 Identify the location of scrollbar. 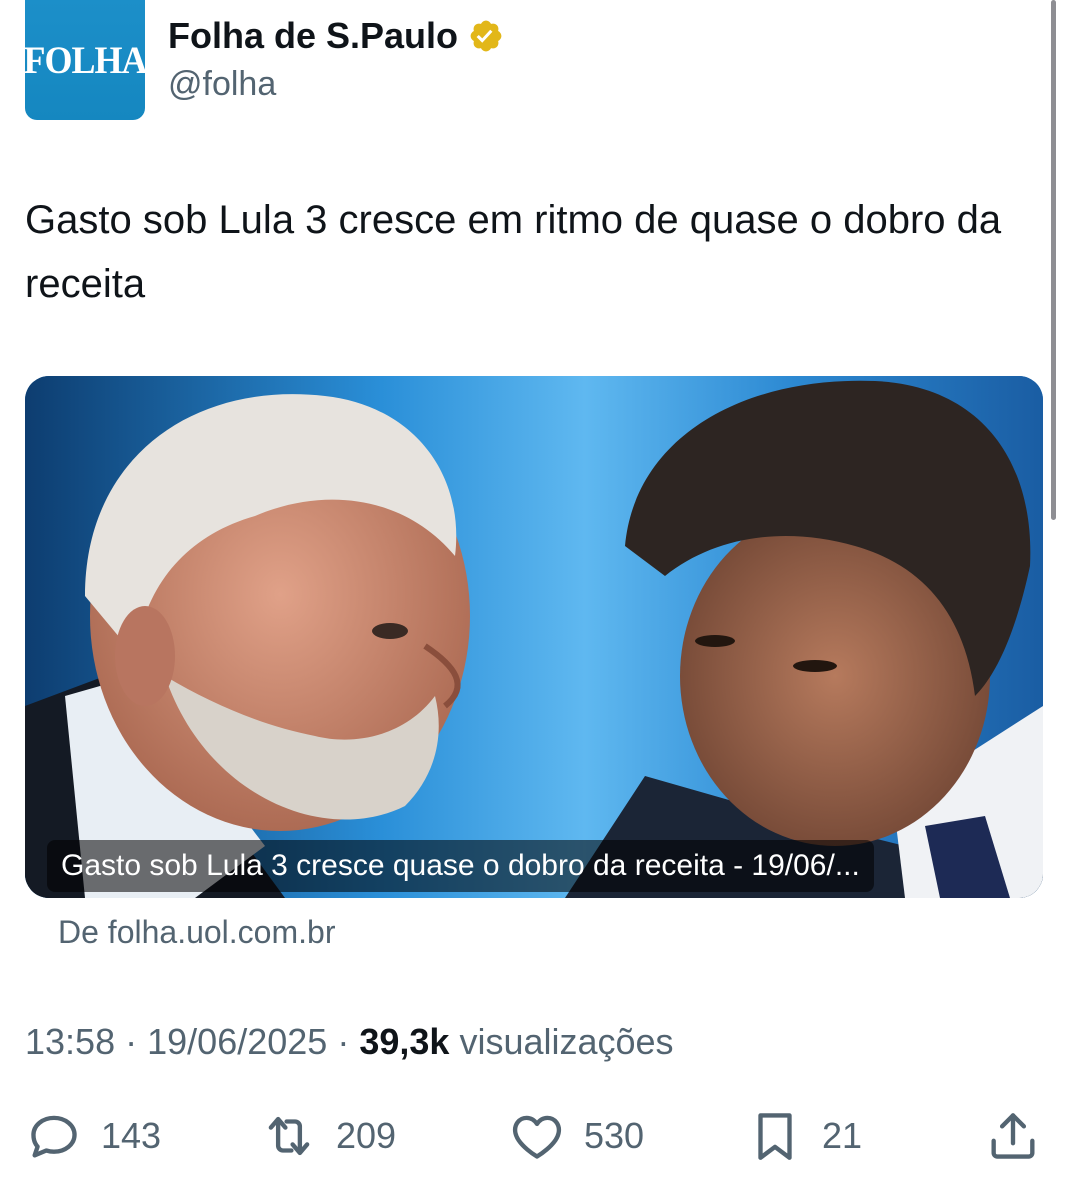
(1053, 260).